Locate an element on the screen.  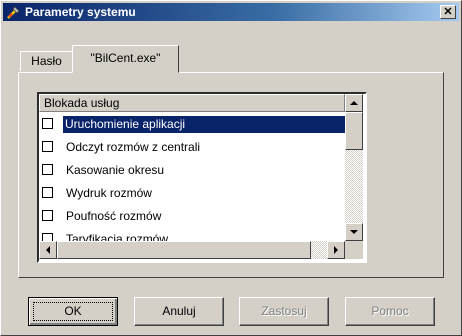
list-header-label: Blokada usług is located at coordinates (82, 103).